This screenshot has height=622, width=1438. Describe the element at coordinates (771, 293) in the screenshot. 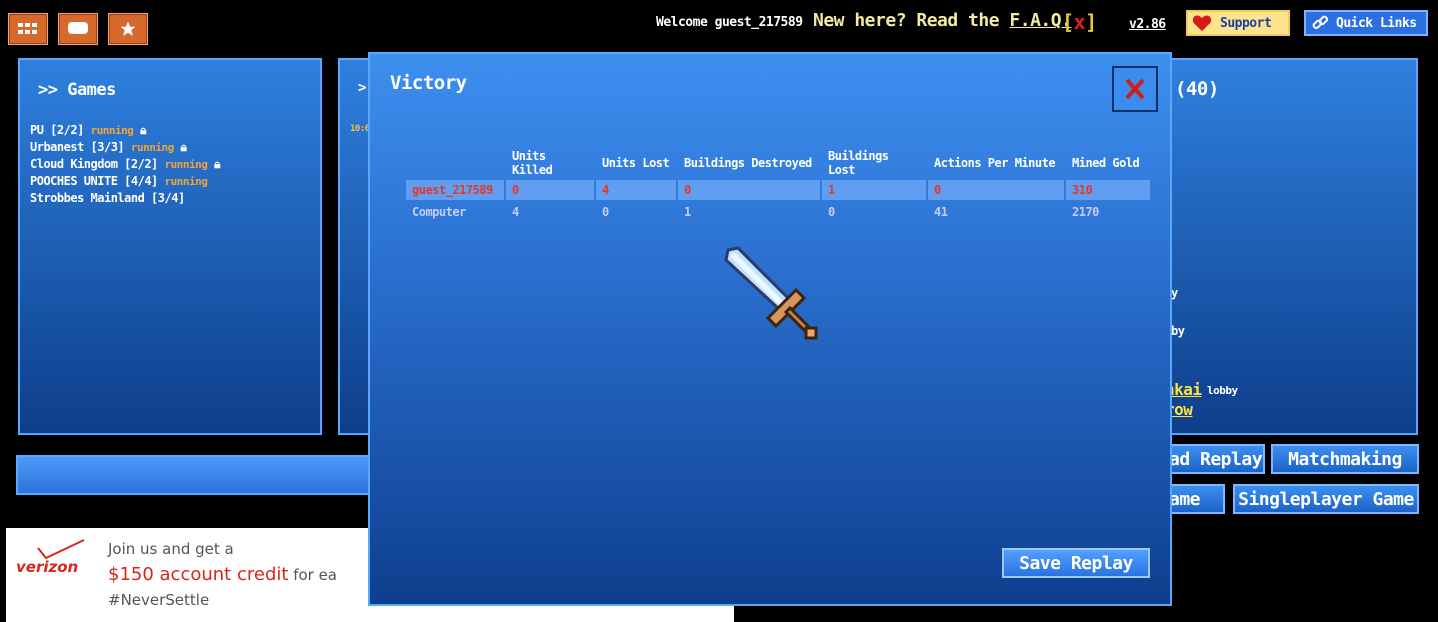

I see `sword-icon` at that location.